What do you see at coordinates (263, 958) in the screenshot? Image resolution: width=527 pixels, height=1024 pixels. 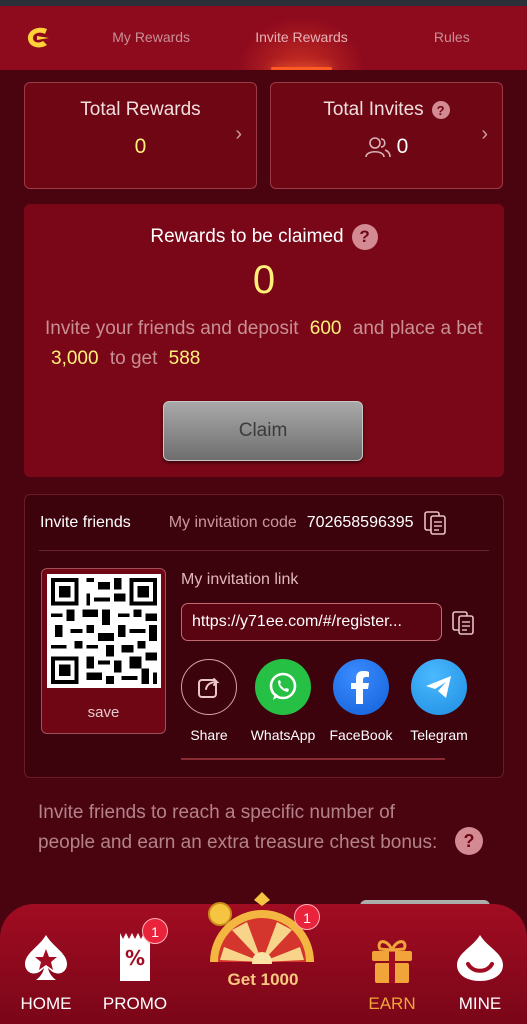 I see `bottom-tab-bar: HOME % PROMO 1 1 Get 1000 EARN MINE` at bounding box center [263, 958].